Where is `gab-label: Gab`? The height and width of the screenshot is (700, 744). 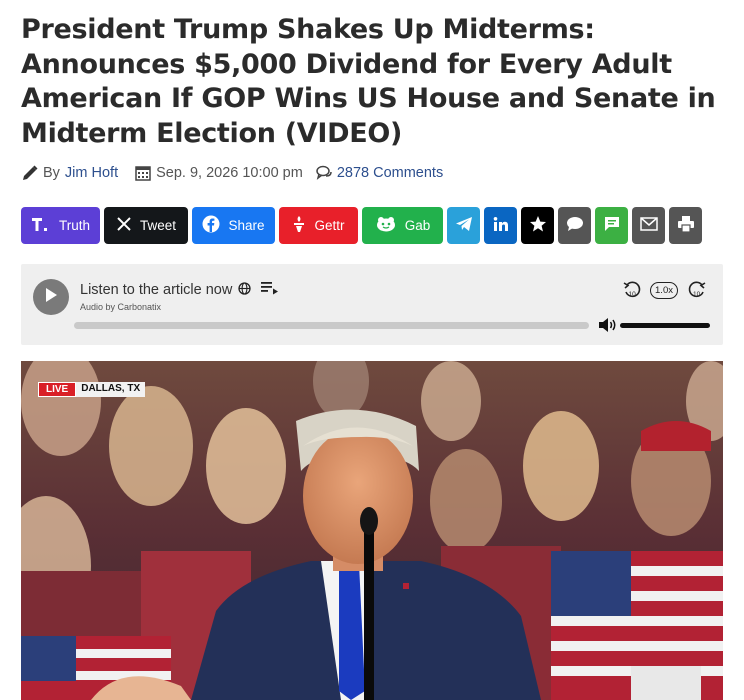 gab-label: Gab is located at coordinates (417, 225).